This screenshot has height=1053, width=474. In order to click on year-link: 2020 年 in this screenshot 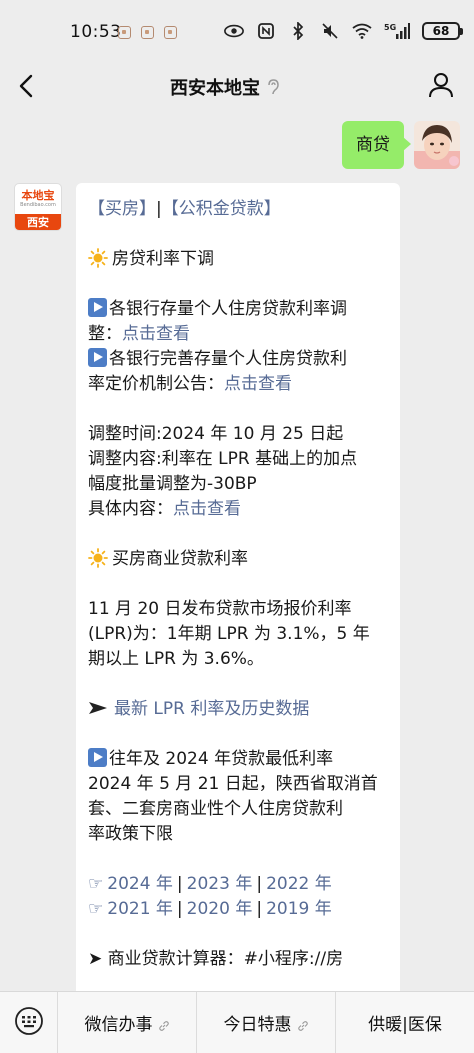, I will do `click(220, 909)`.